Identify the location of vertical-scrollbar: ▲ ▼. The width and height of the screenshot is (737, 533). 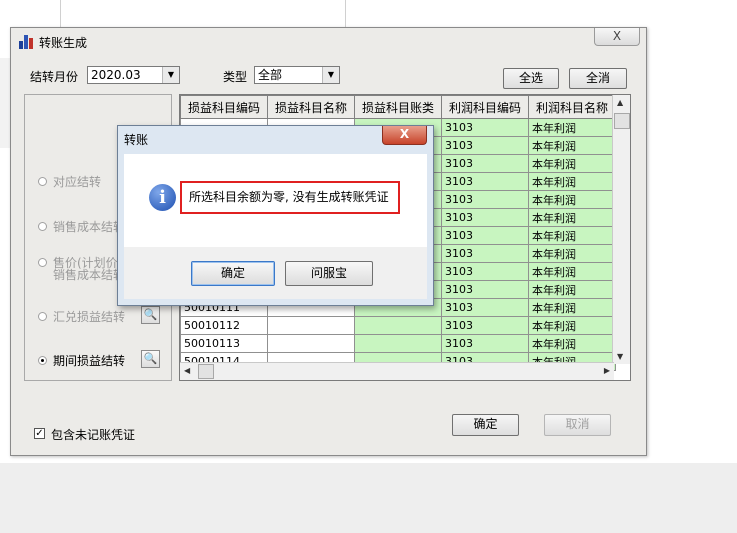
(621, 229).